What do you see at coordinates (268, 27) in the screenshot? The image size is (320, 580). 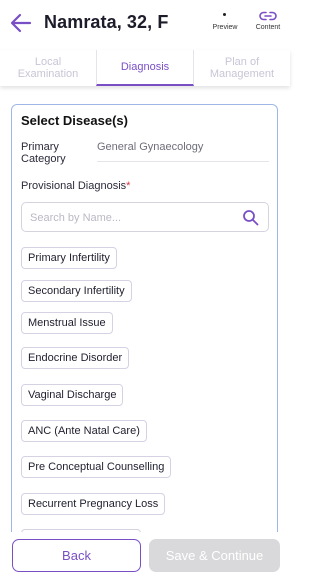 I see `content-label: Content` at bounding box center [268, 27].